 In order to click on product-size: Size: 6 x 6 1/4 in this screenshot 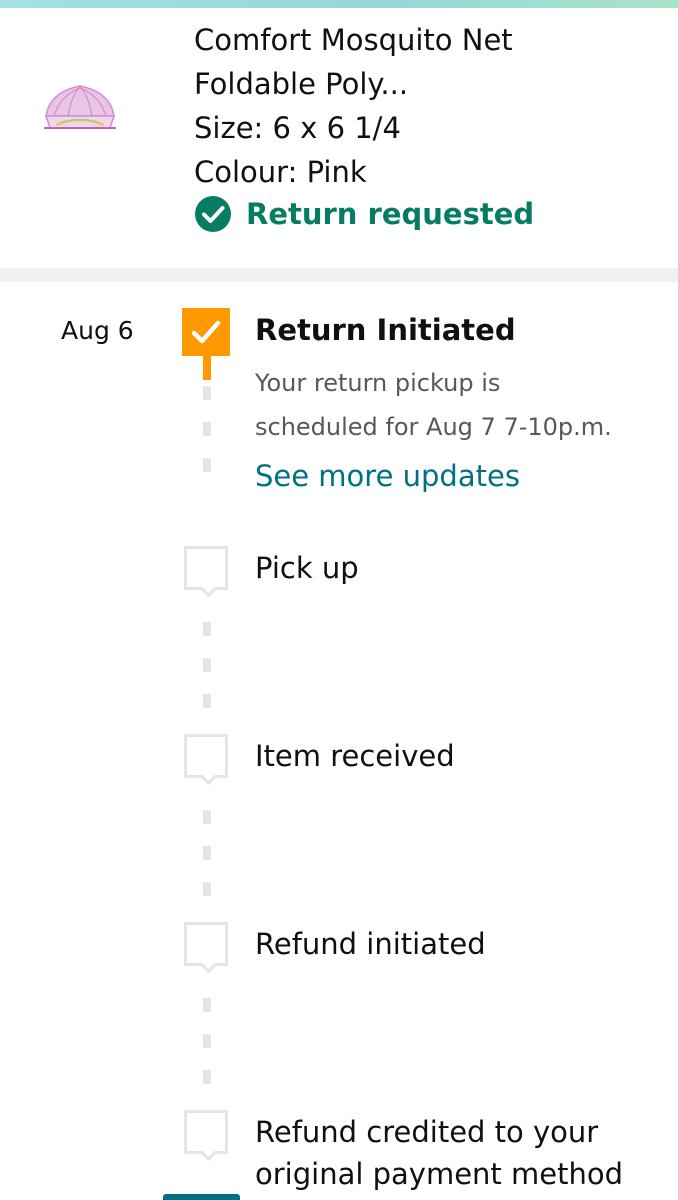, I will do `click(297, 128)`.